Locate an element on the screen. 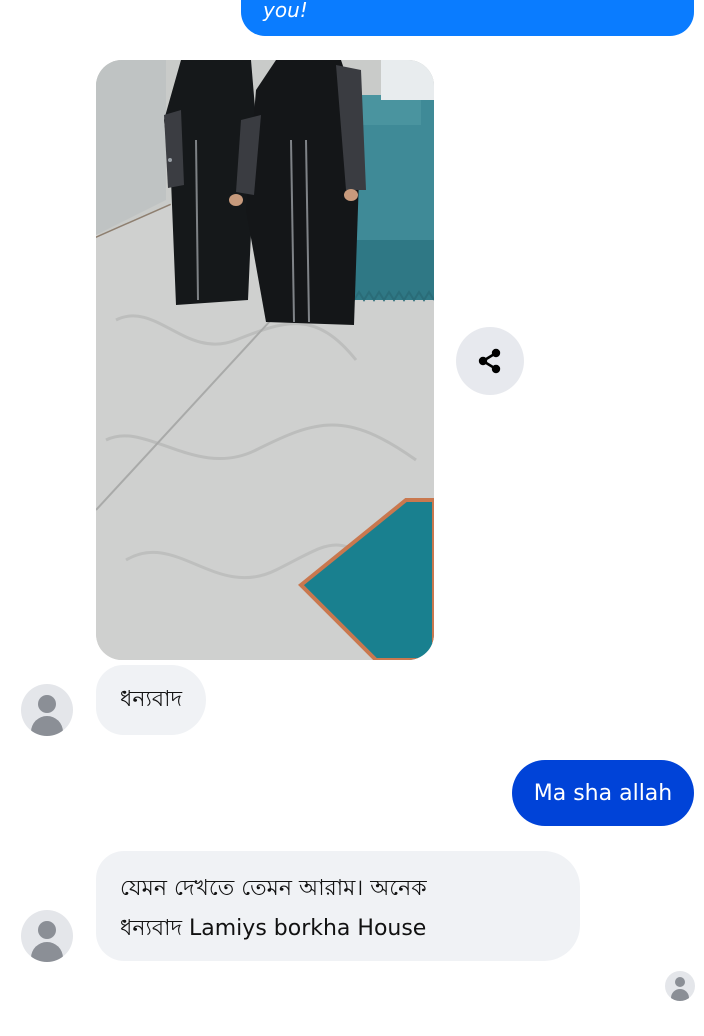  outgoing-message-text: Ma sha allah is located at coordinates (603, 793).